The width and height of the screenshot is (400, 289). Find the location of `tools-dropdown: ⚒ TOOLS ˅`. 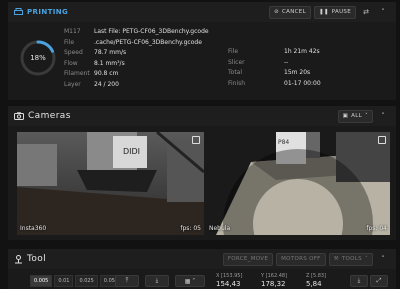

tools-dropdown: ⚒ TOOLS ˅ is located at coordinates (350, 259).